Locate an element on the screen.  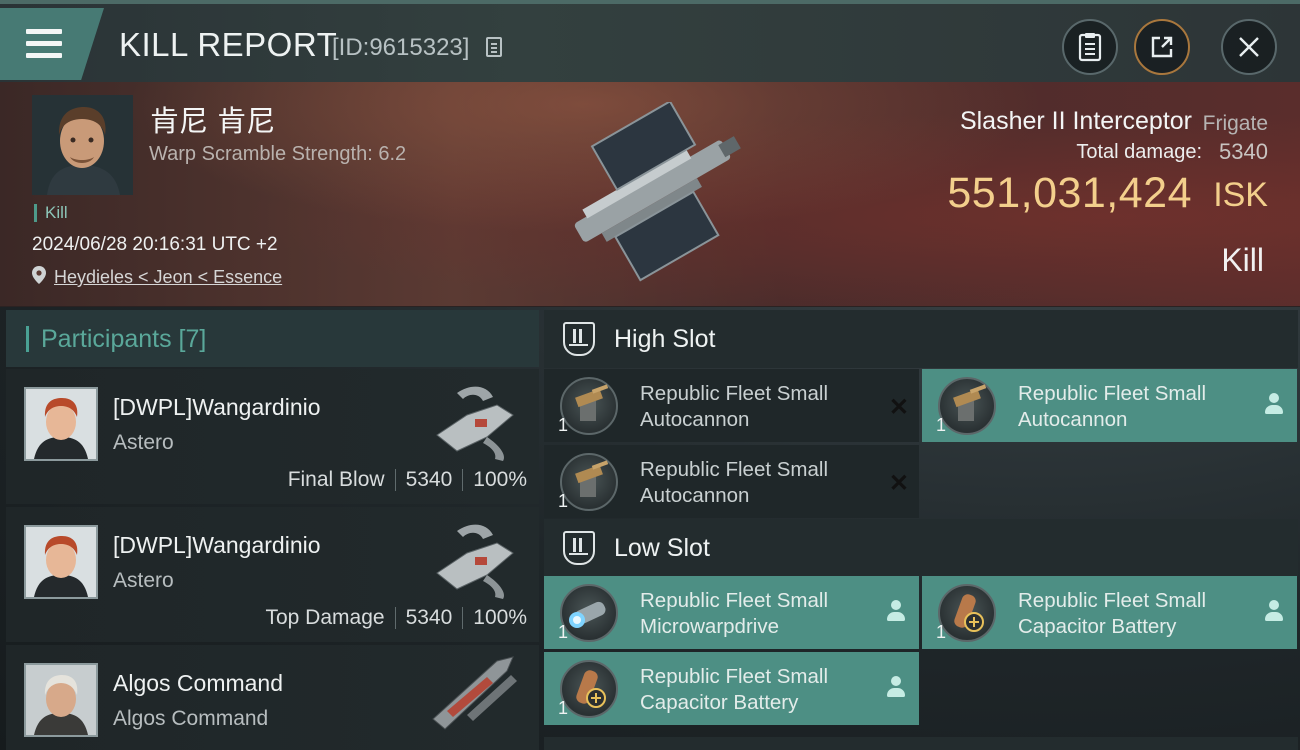
menu-button is located at coordinates (52, 44).